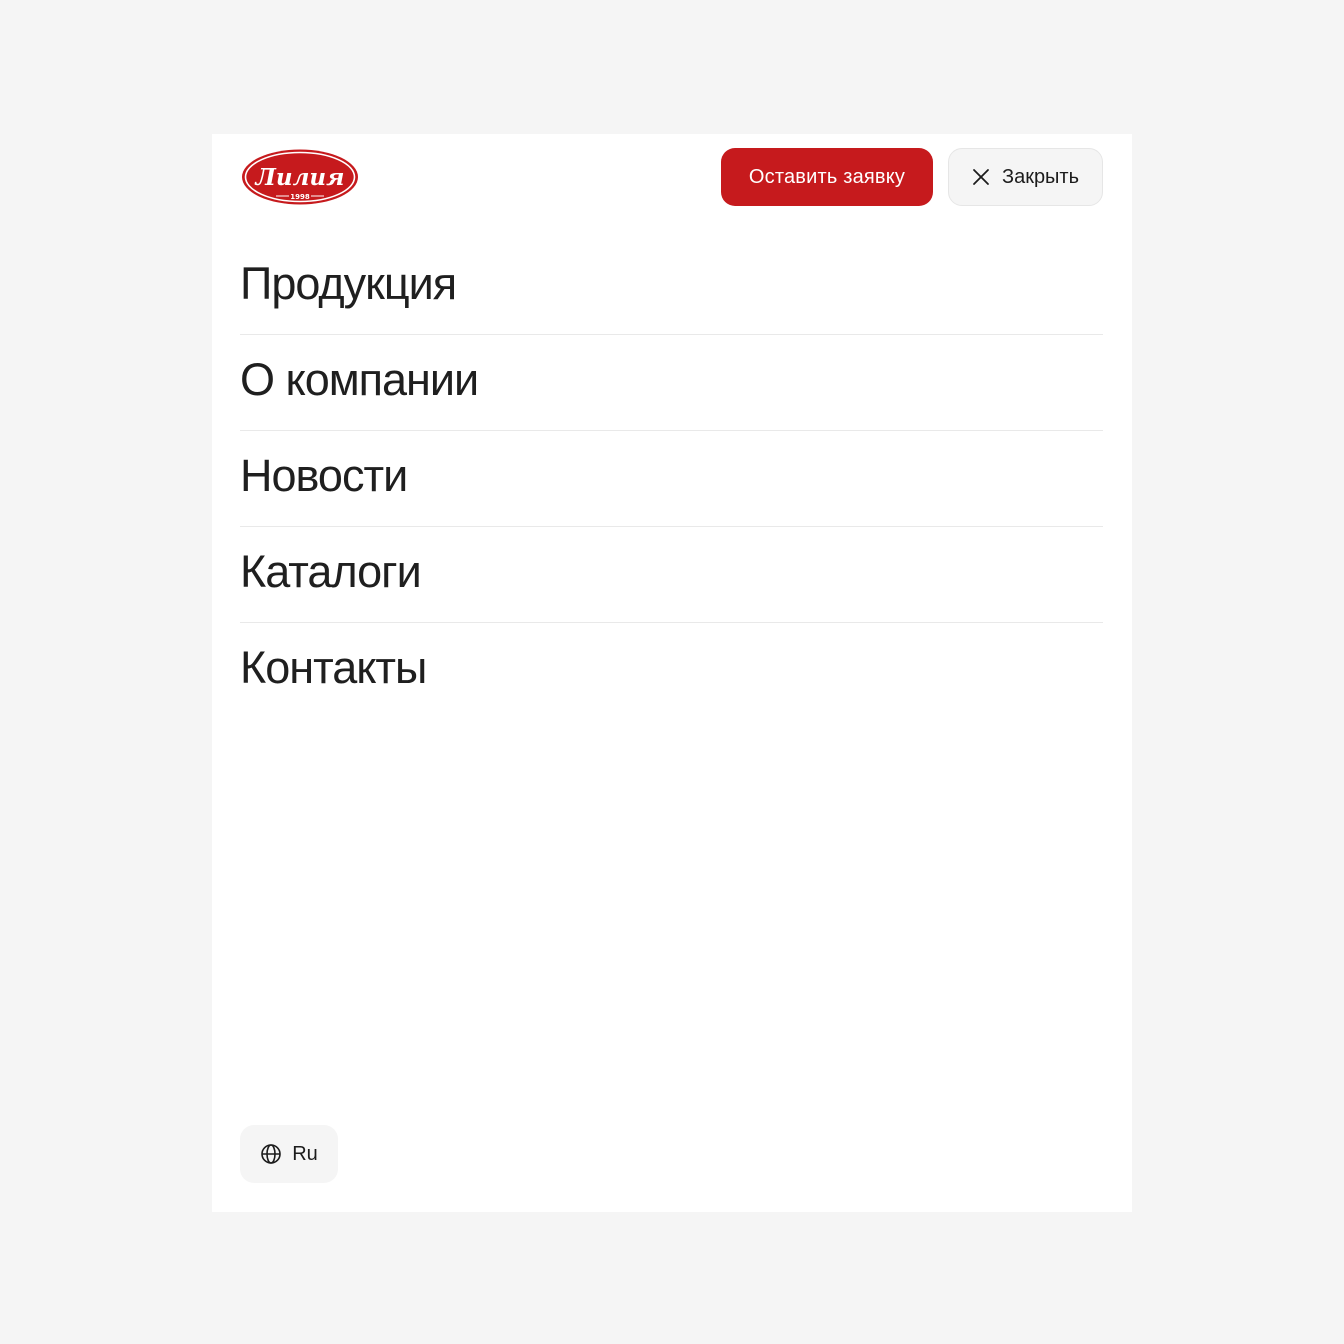 The image size is (1344, 1344). Describe the element at coordinates (271, 1154) in the screenshot. I see `globe-icon` at that location.